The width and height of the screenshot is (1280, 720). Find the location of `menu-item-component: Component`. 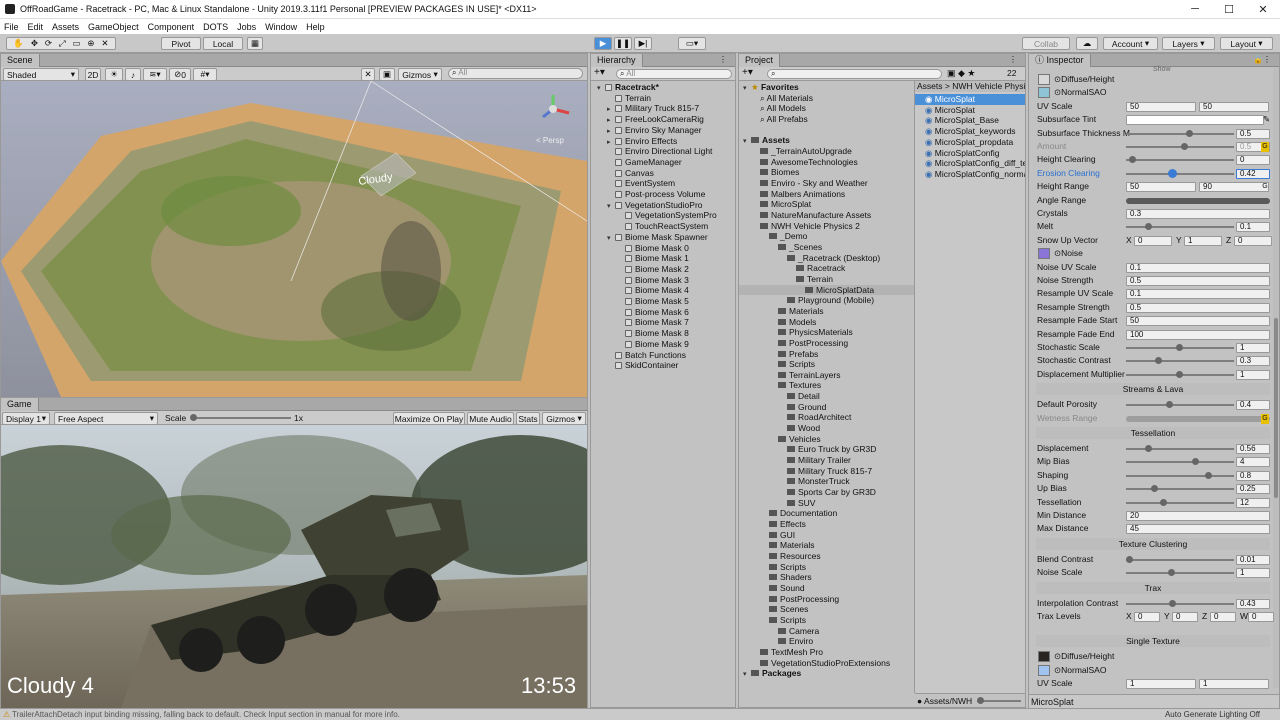

menu-item-component: Component is located at coordinates (171, 27).